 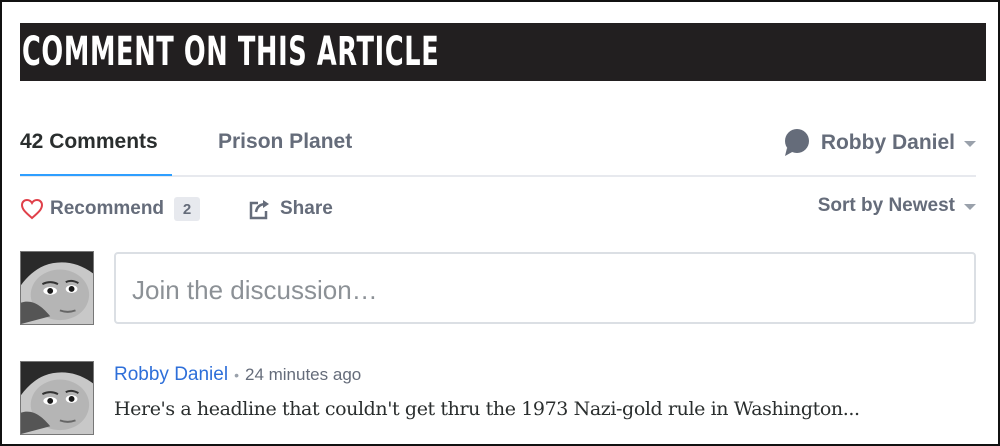 I want to click on user-menu: Robby Daniel, so click(x=879, y=143).